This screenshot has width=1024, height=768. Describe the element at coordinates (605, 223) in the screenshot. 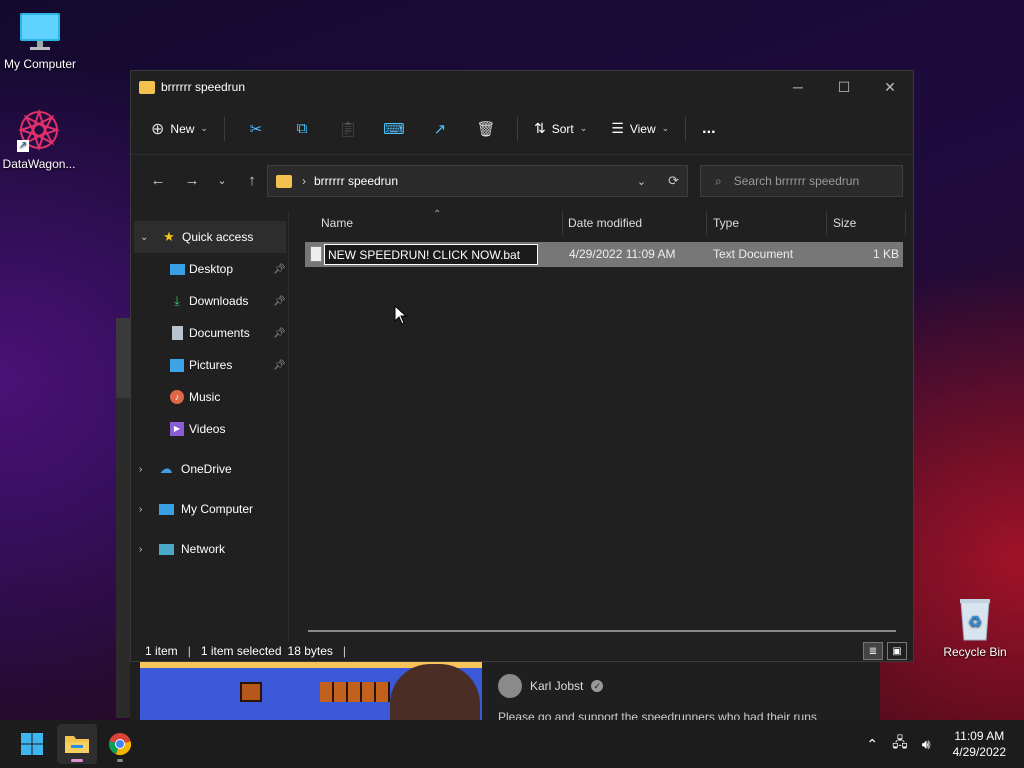

I see `column-label: Date modified` at that location.